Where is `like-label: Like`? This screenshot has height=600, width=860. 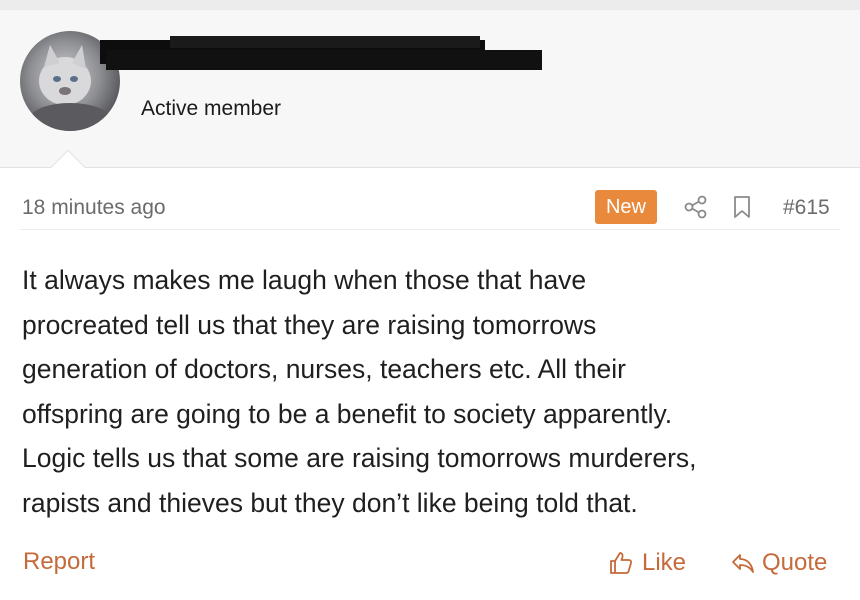
like-label: Like is located at coordinates (664, 562).